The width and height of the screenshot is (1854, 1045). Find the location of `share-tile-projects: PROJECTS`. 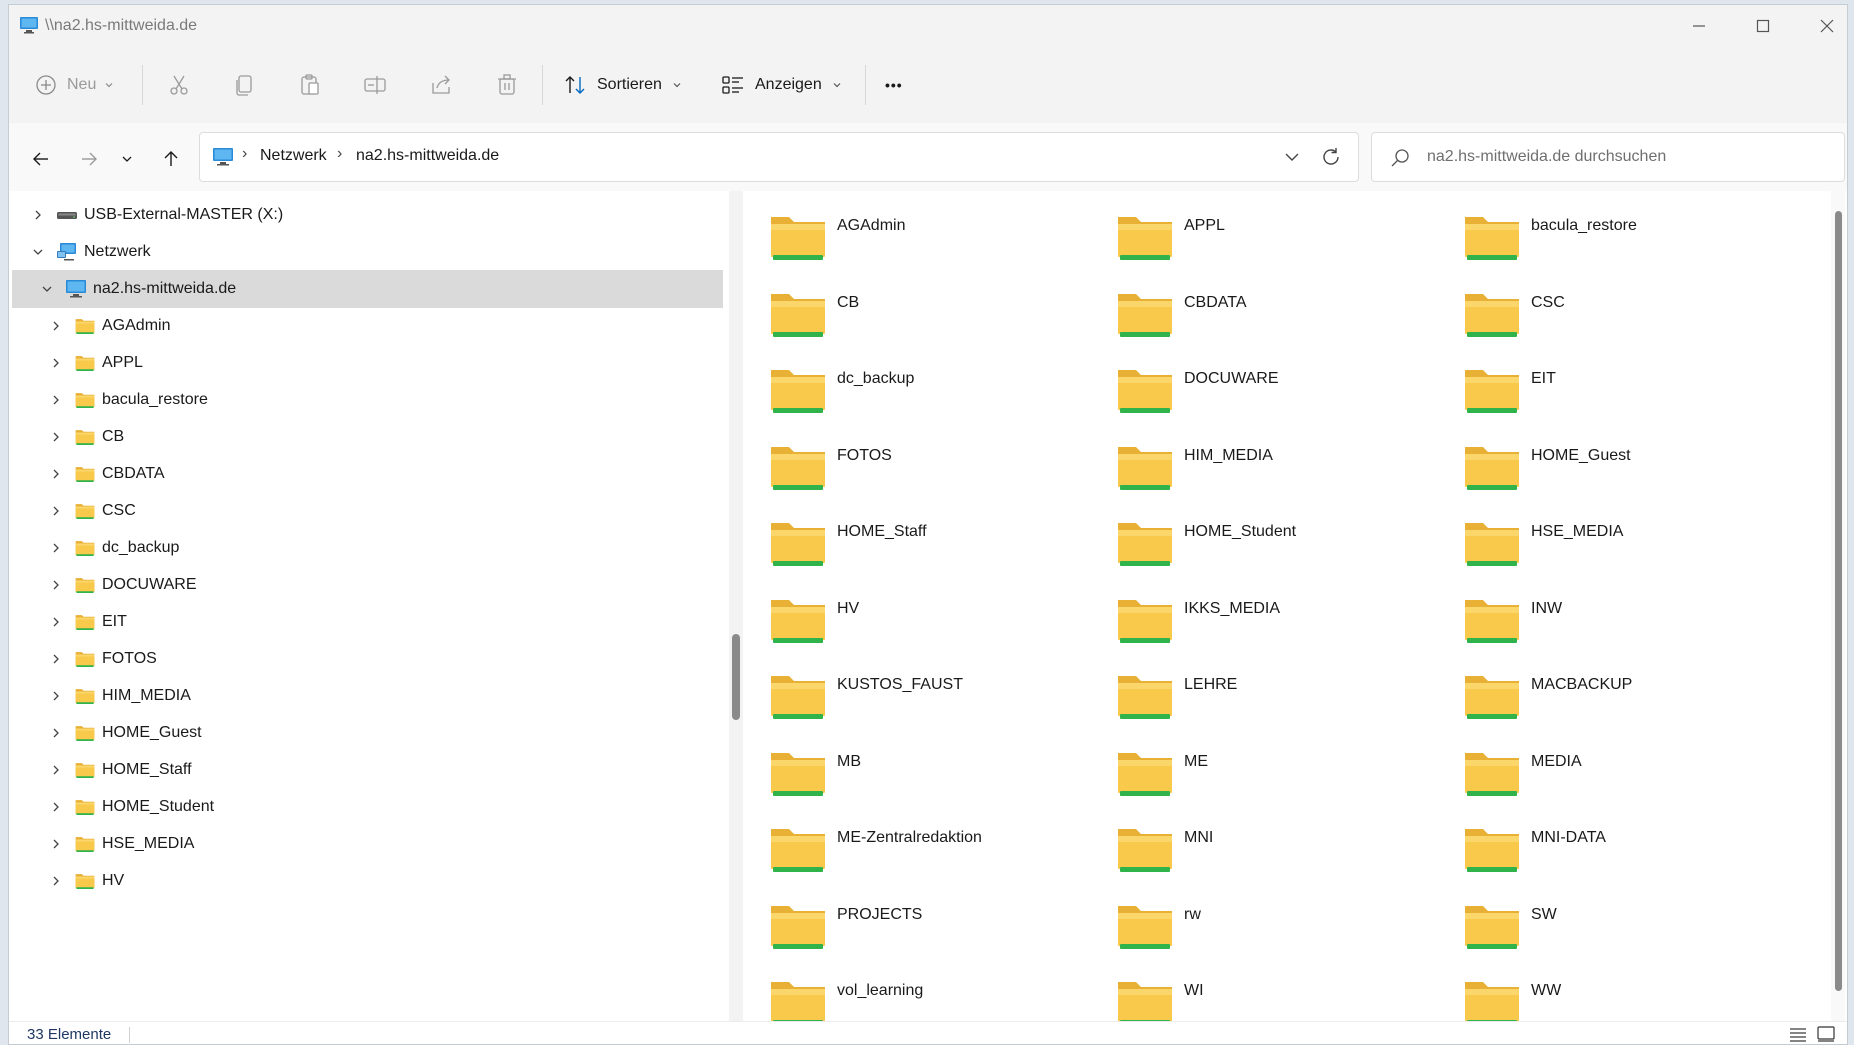

share-tile-projects: PROJECTS is located at coordinates (919, 923).